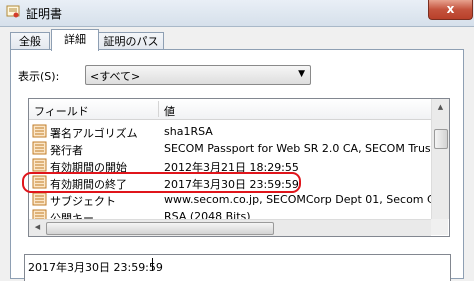 The image size is (474, 281). I want to click on show-select: <すべて> ▼, so click(198, 75).